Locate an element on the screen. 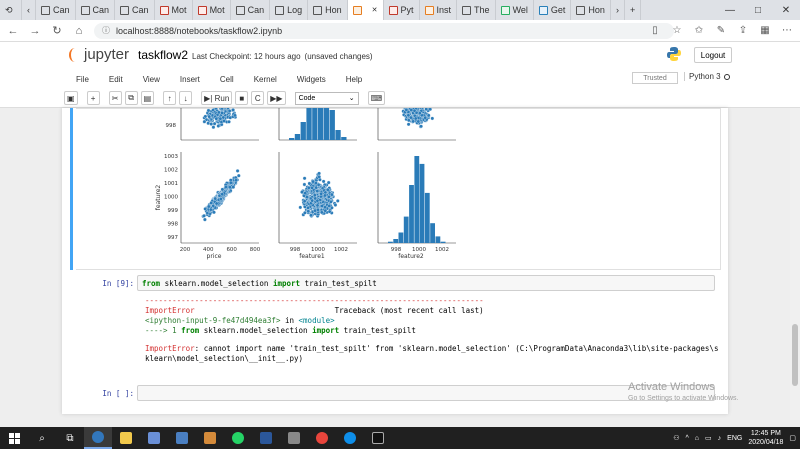  browser-tab: The is located at coordinates (476, 10).